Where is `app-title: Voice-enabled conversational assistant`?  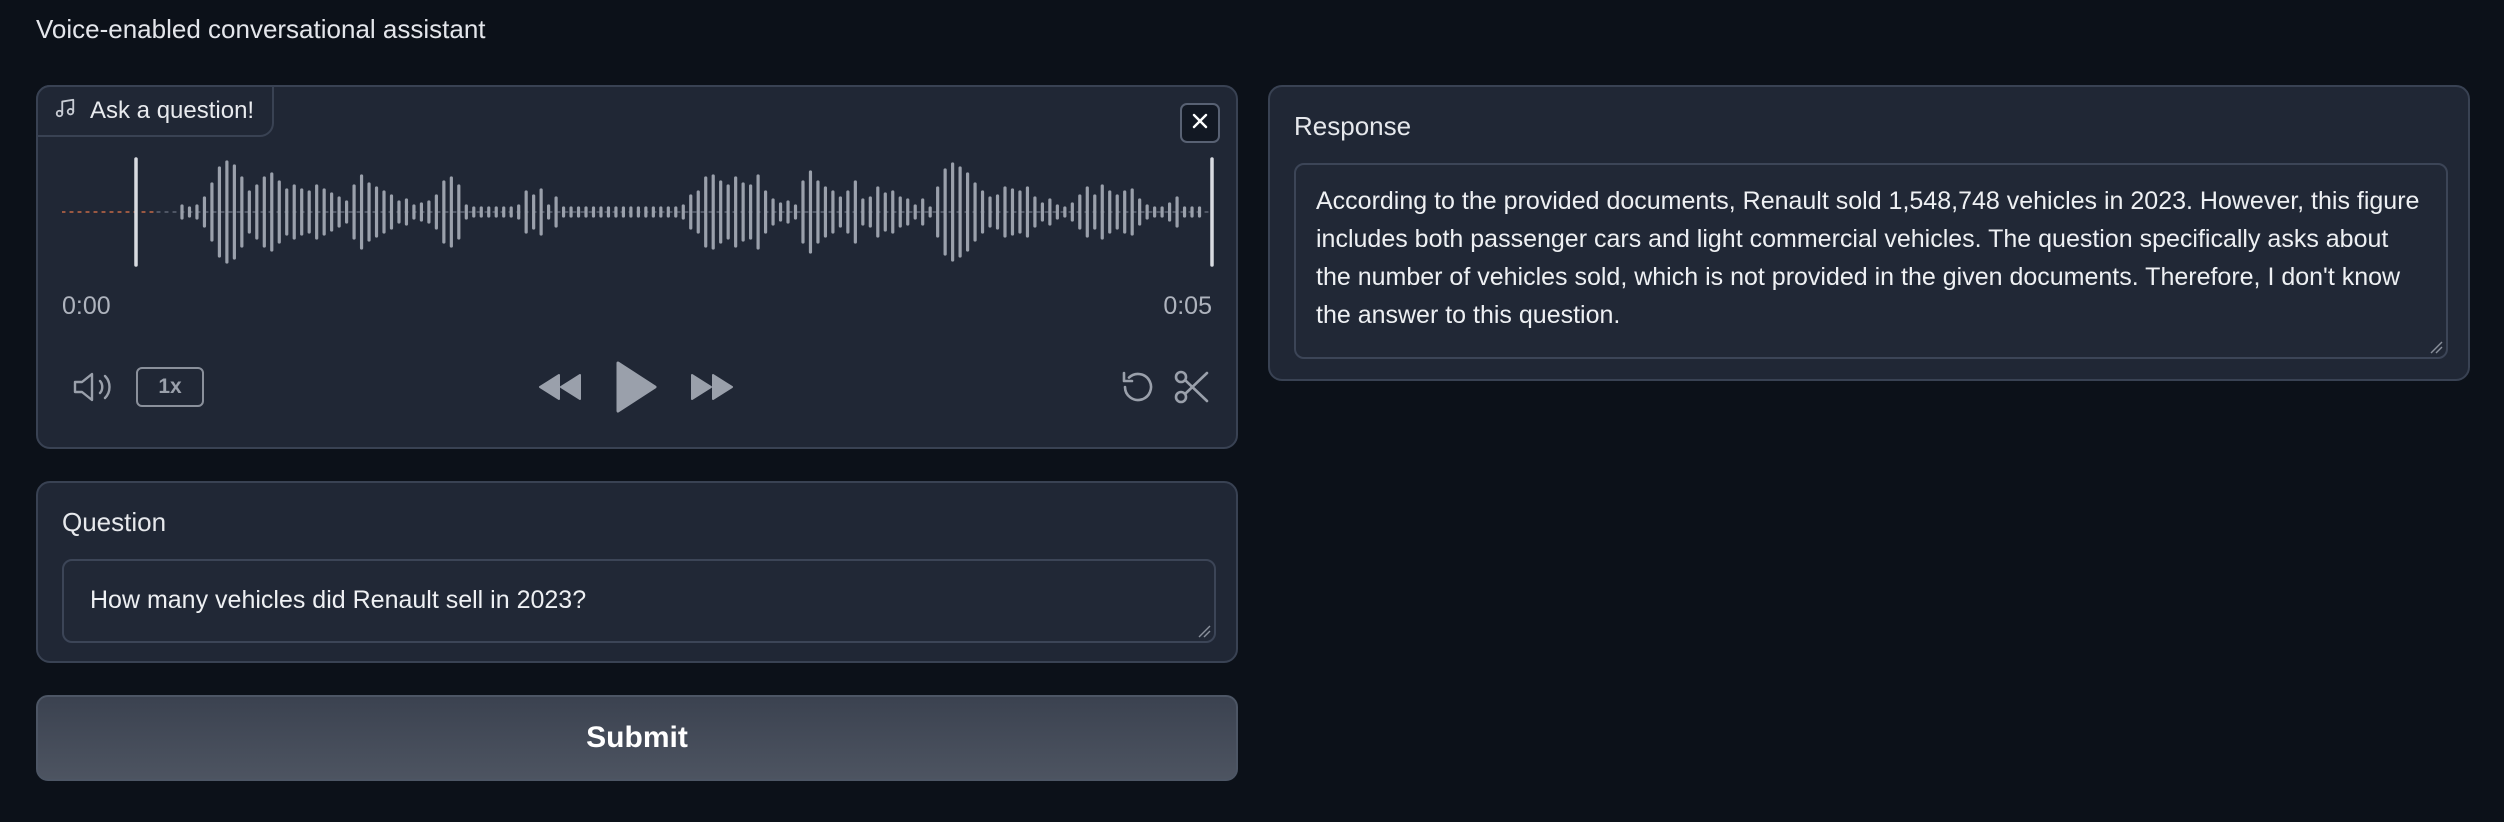 app-title: Voice-enabled conversational assistant is located at coordinates (261, 29).